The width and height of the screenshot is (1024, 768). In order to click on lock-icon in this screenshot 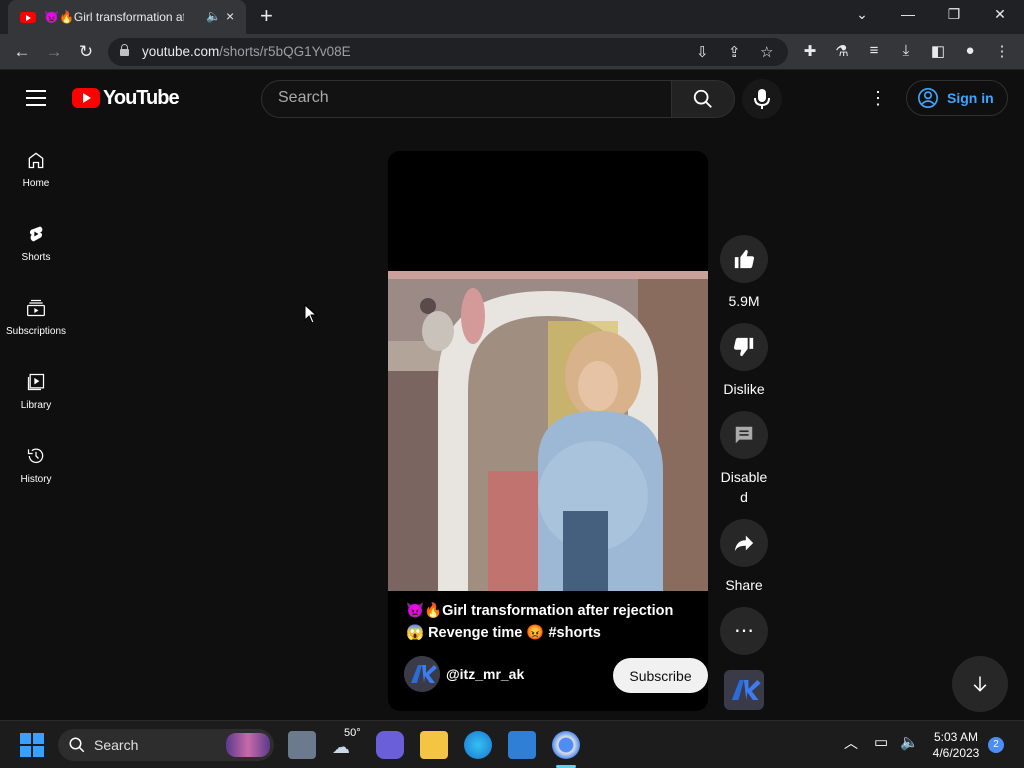, I will do `click(124, 50)`.